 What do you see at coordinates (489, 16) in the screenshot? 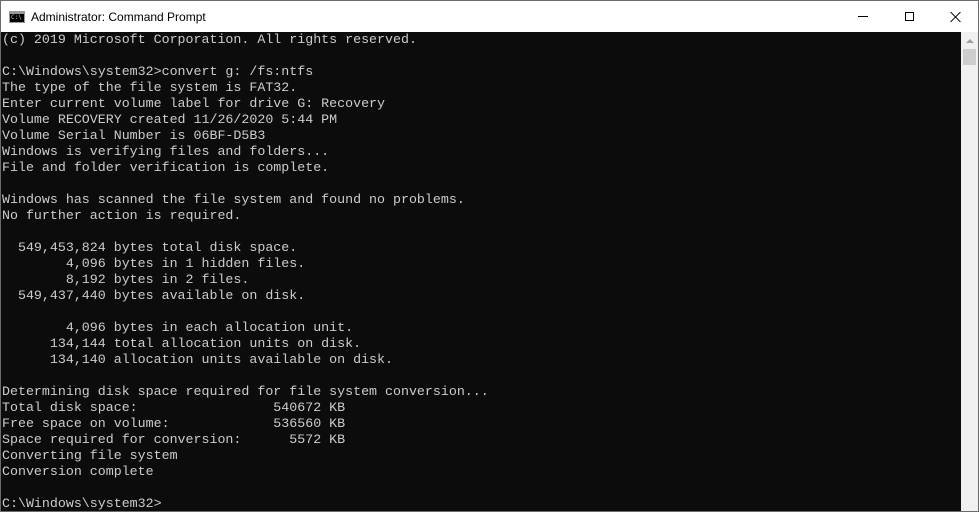
I see `title-bar: C:\ Administrator: Command Prompt` at bounding box center [489, 16].